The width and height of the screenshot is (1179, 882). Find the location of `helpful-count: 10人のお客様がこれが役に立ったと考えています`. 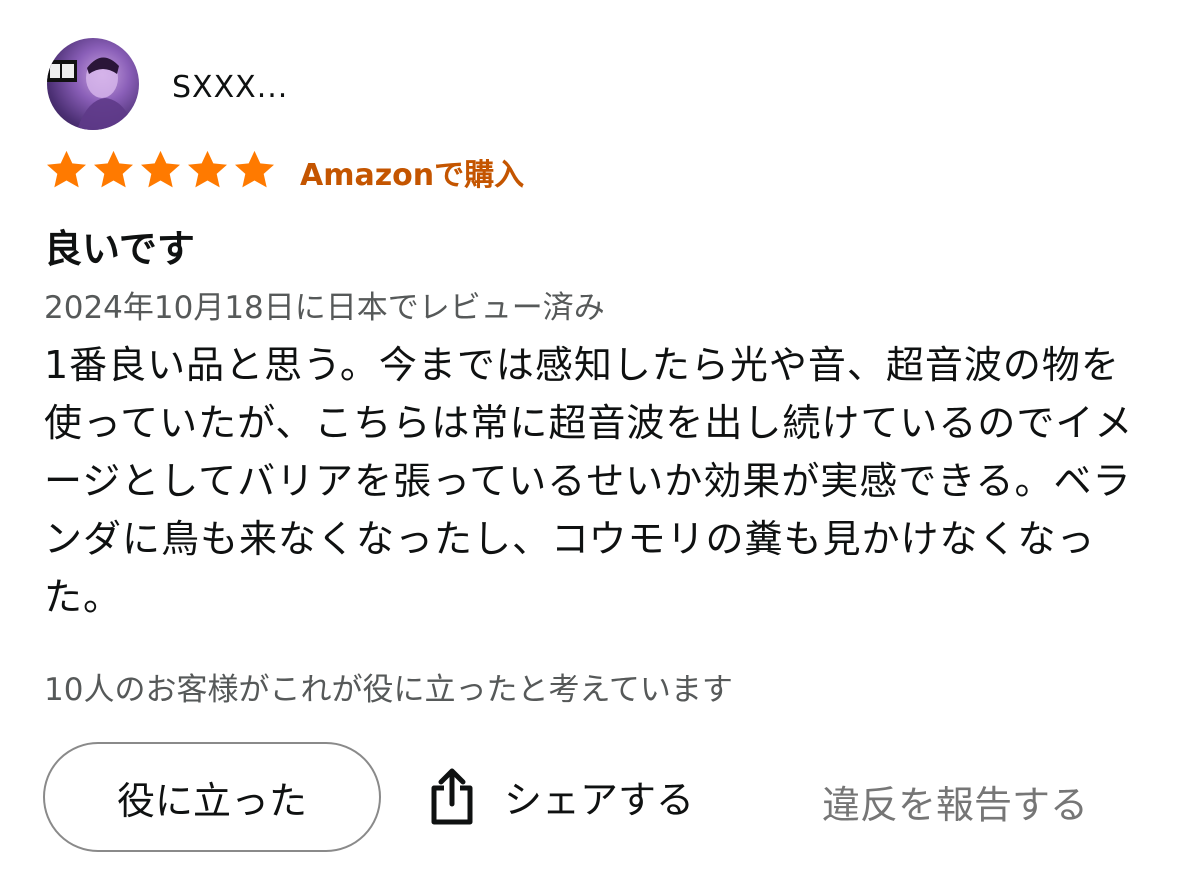

helpful-count: 10人のお客様がこれが役に立ったと考えています is located at coordinates (388, 690).